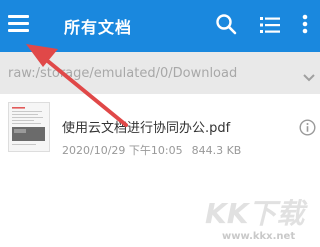  What do you see at coordinates (259, 236) in the screenshot?
I see `watermark-url: www.kkx.net` at bounding box center [259, 236].